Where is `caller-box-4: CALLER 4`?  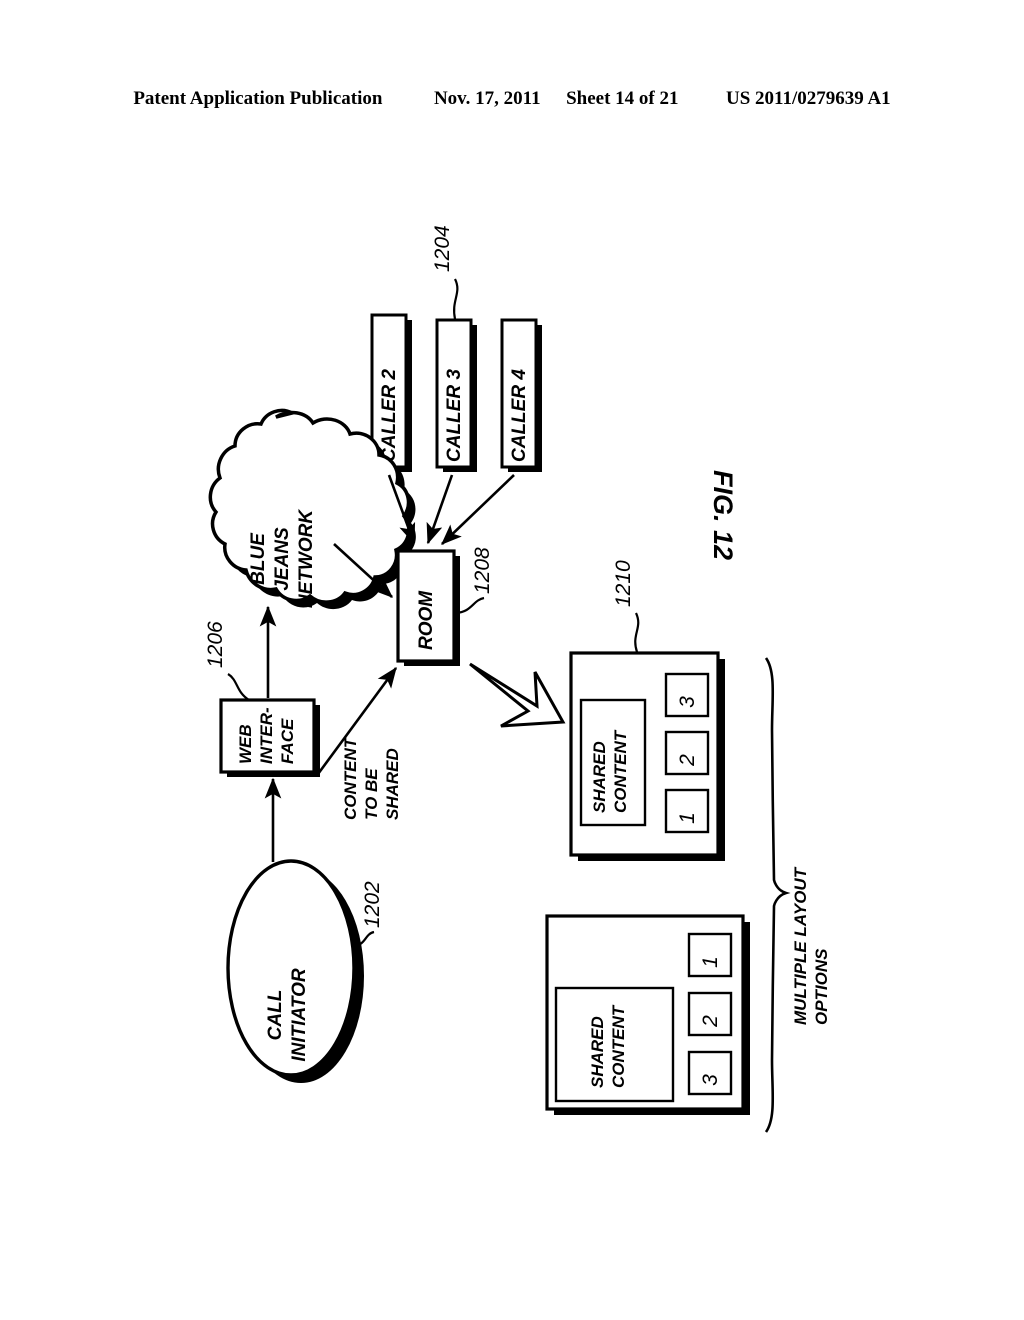
caller-box-4: CALLER 4 is located at coordinates (521, 395).